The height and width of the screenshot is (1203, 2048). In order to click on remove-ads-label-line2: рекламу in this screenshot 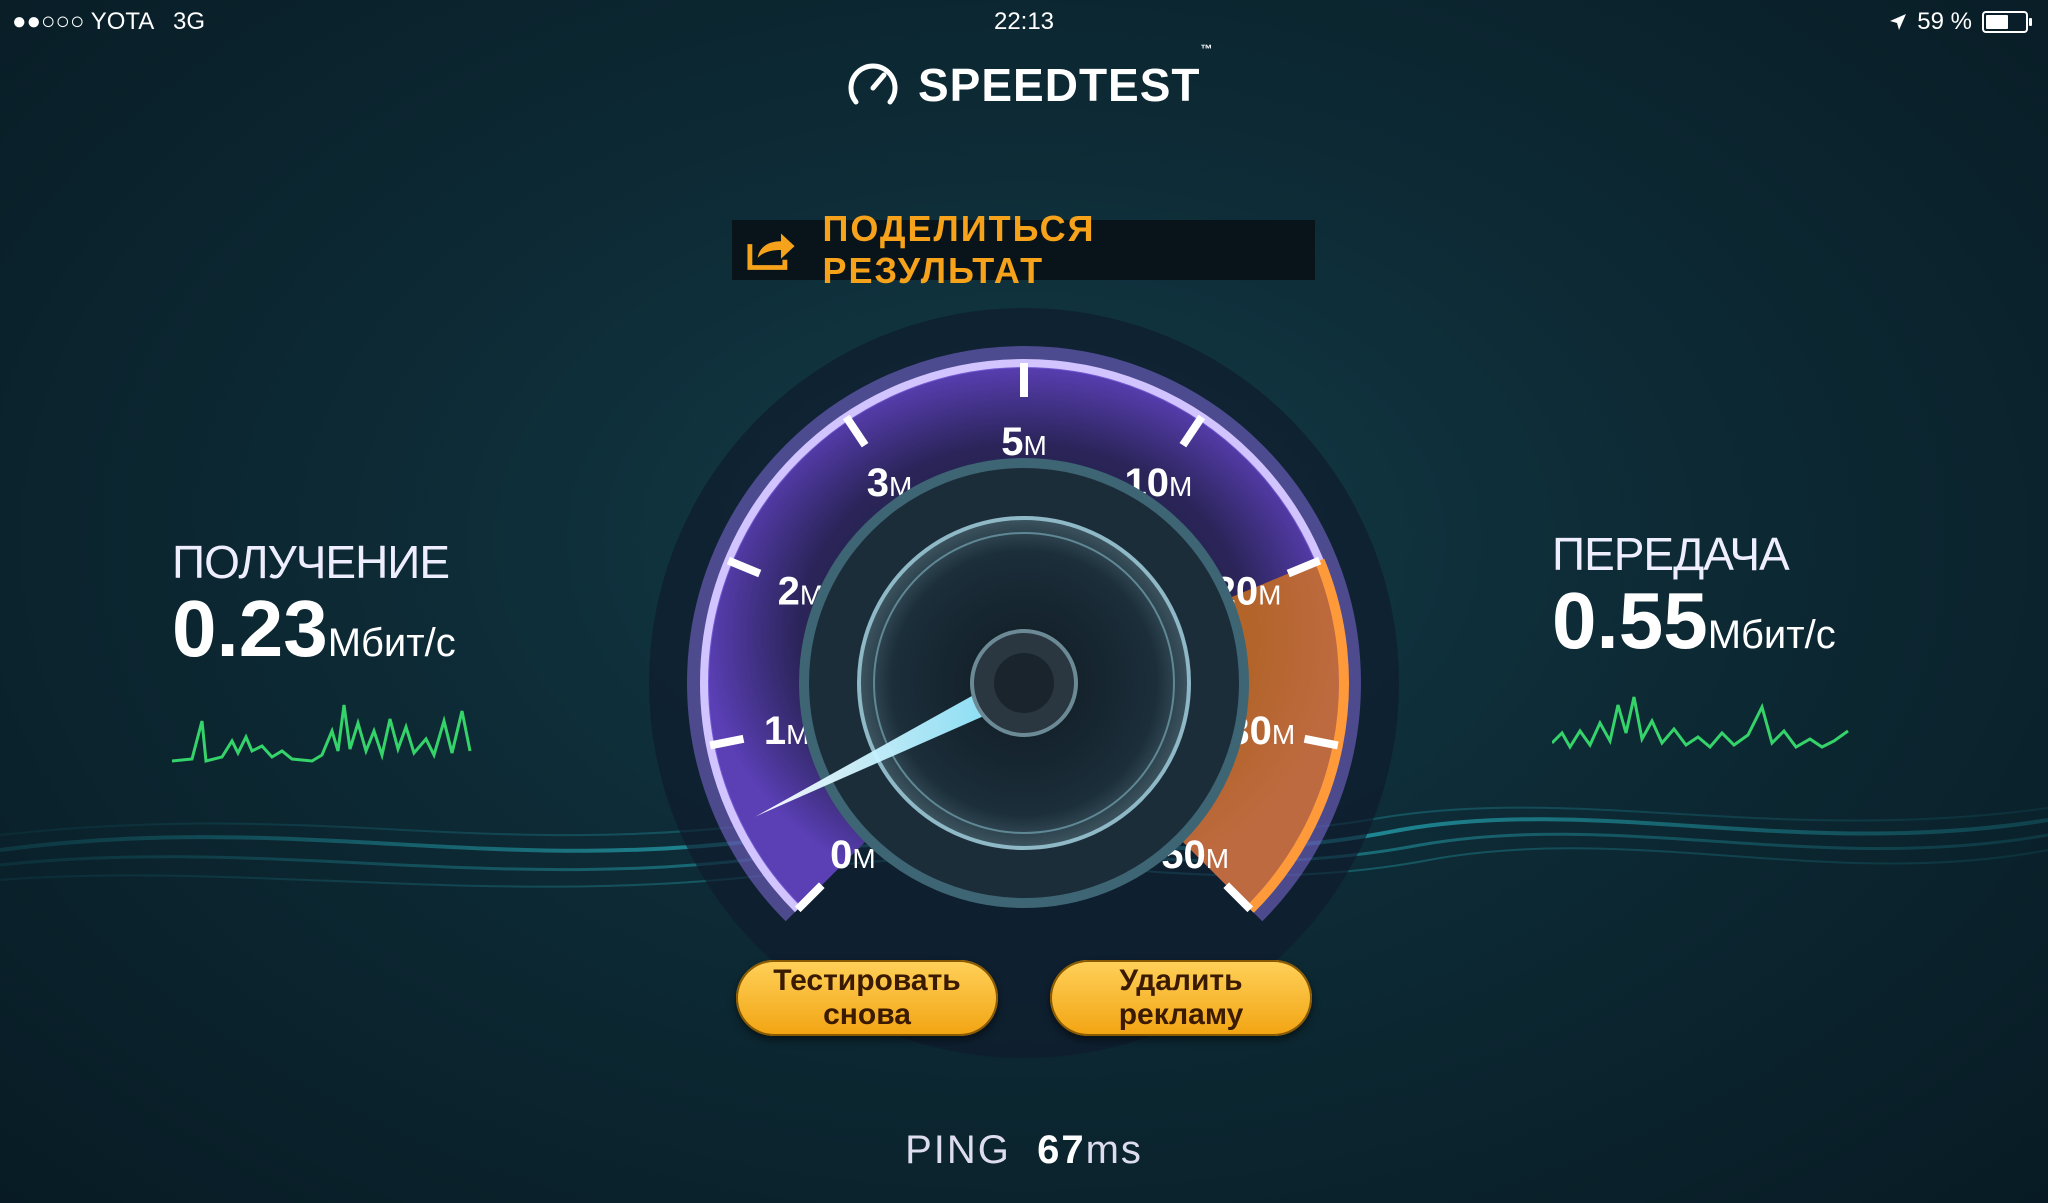, I will do `click(1181, 1014)`.